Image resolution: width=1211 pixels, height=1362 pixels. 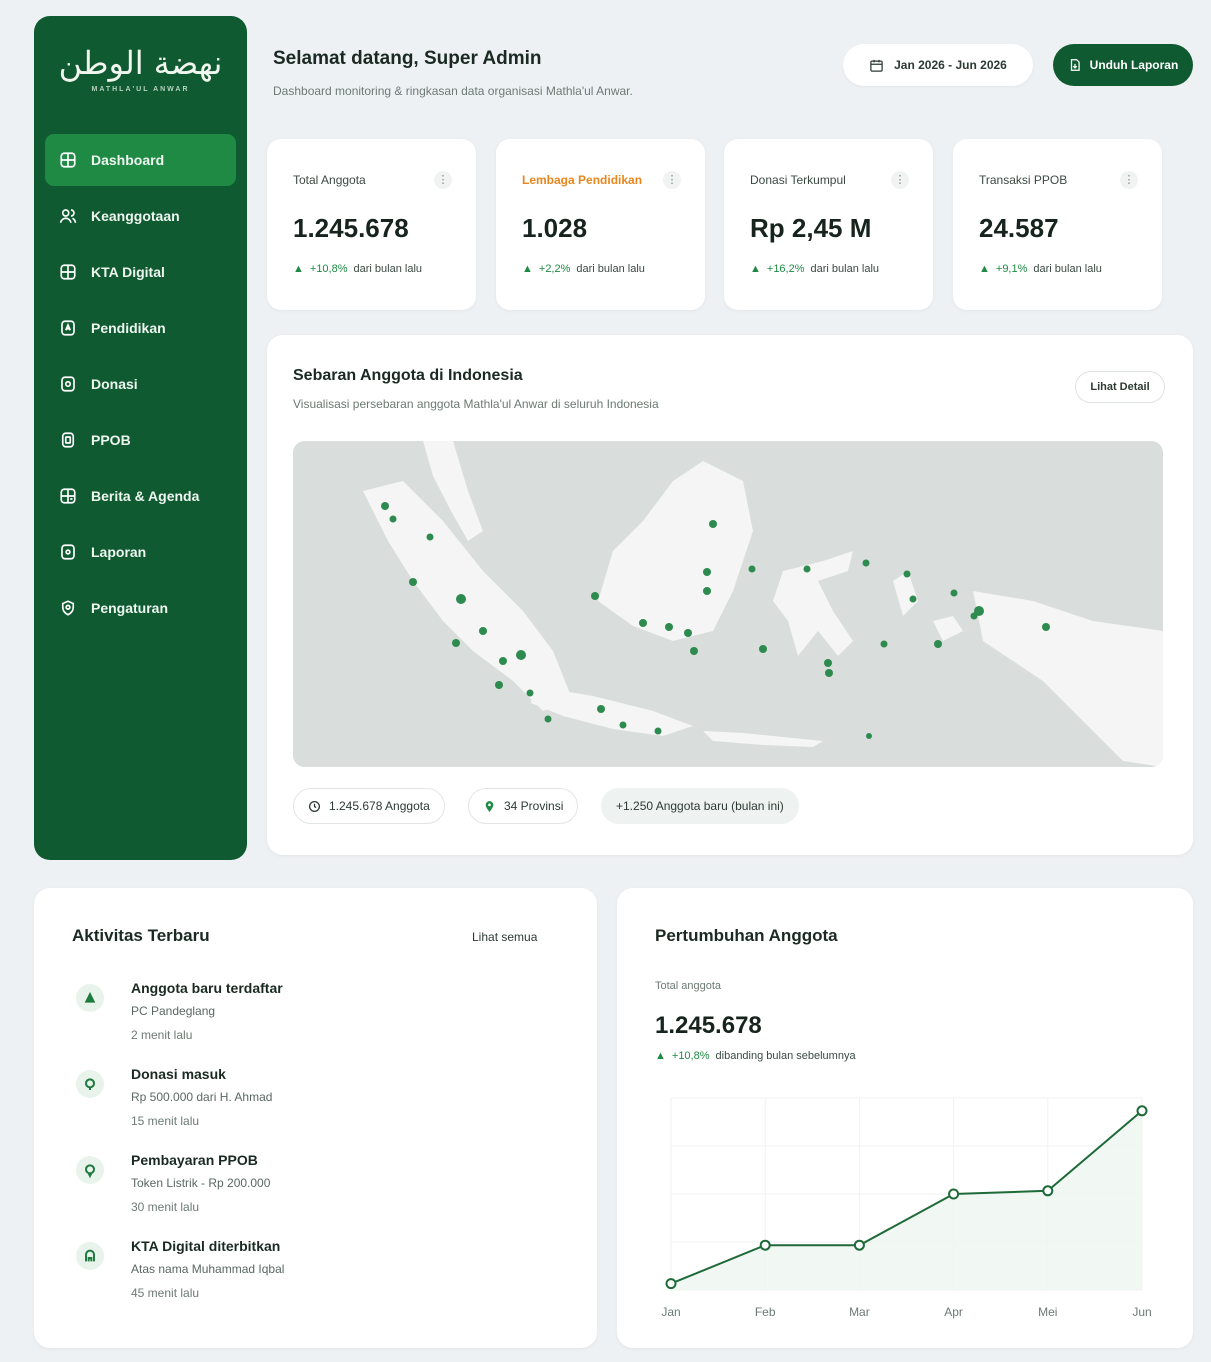 I want to click on download-icon, so click(x=1075, y=65).